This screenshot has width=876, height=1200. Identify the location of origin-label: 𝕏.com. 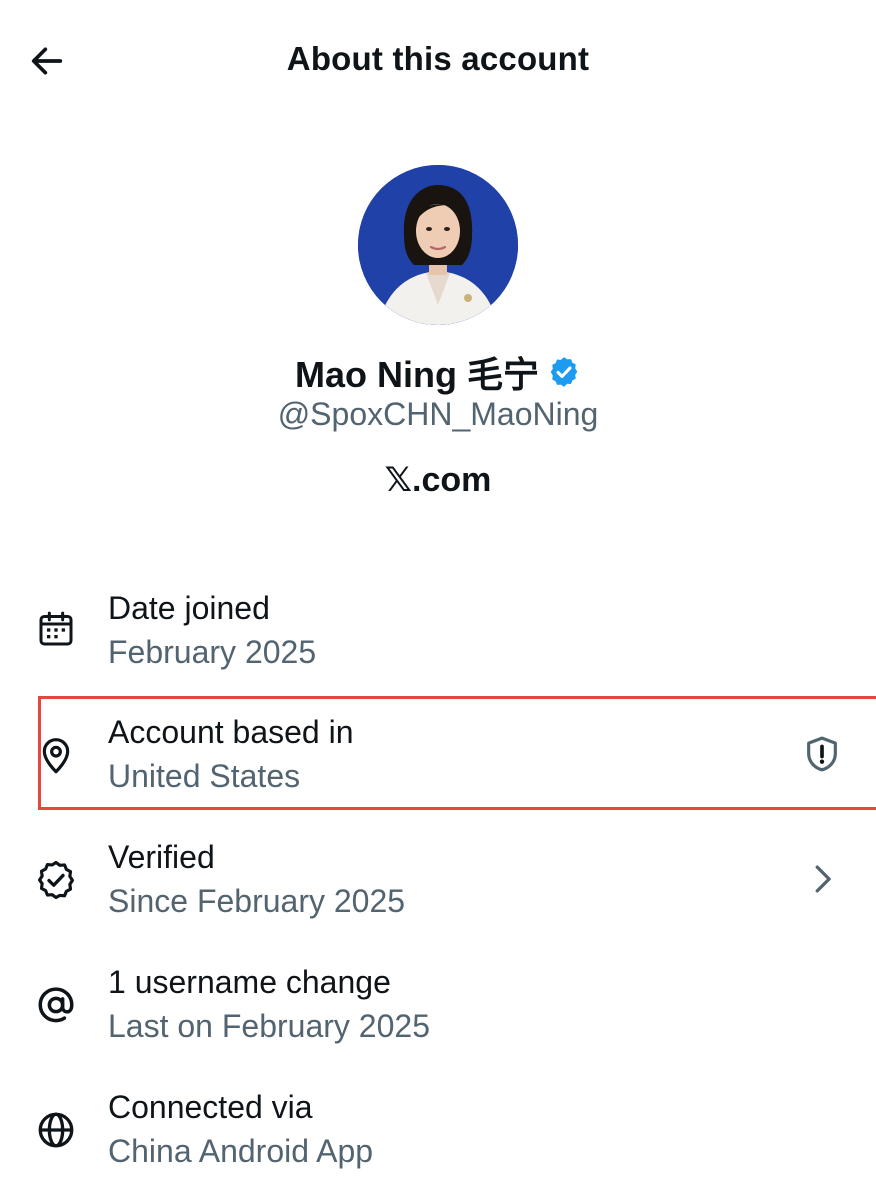
(438, 480).